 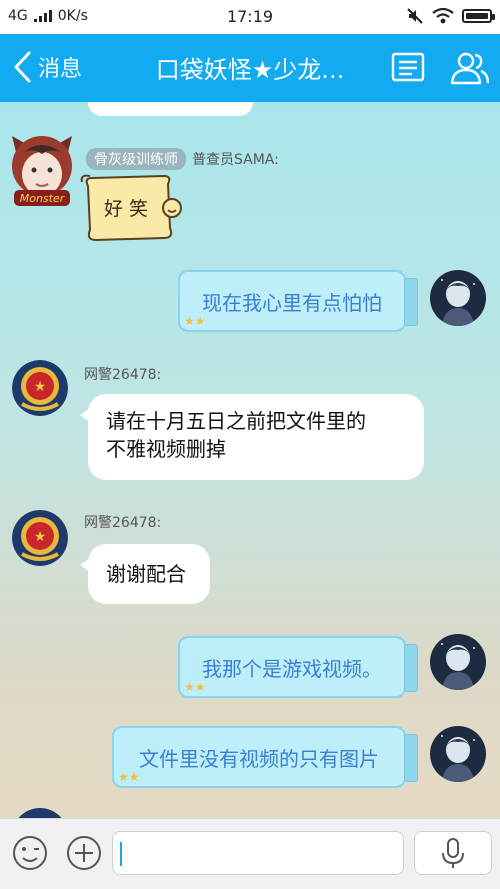 What do you see at coordinates (252, 437) in the screenshot?
I see `message-bubble-incoming: 请在十月五日之前把文件里的 不雅视频删掉` at bounding box center [252, 437].